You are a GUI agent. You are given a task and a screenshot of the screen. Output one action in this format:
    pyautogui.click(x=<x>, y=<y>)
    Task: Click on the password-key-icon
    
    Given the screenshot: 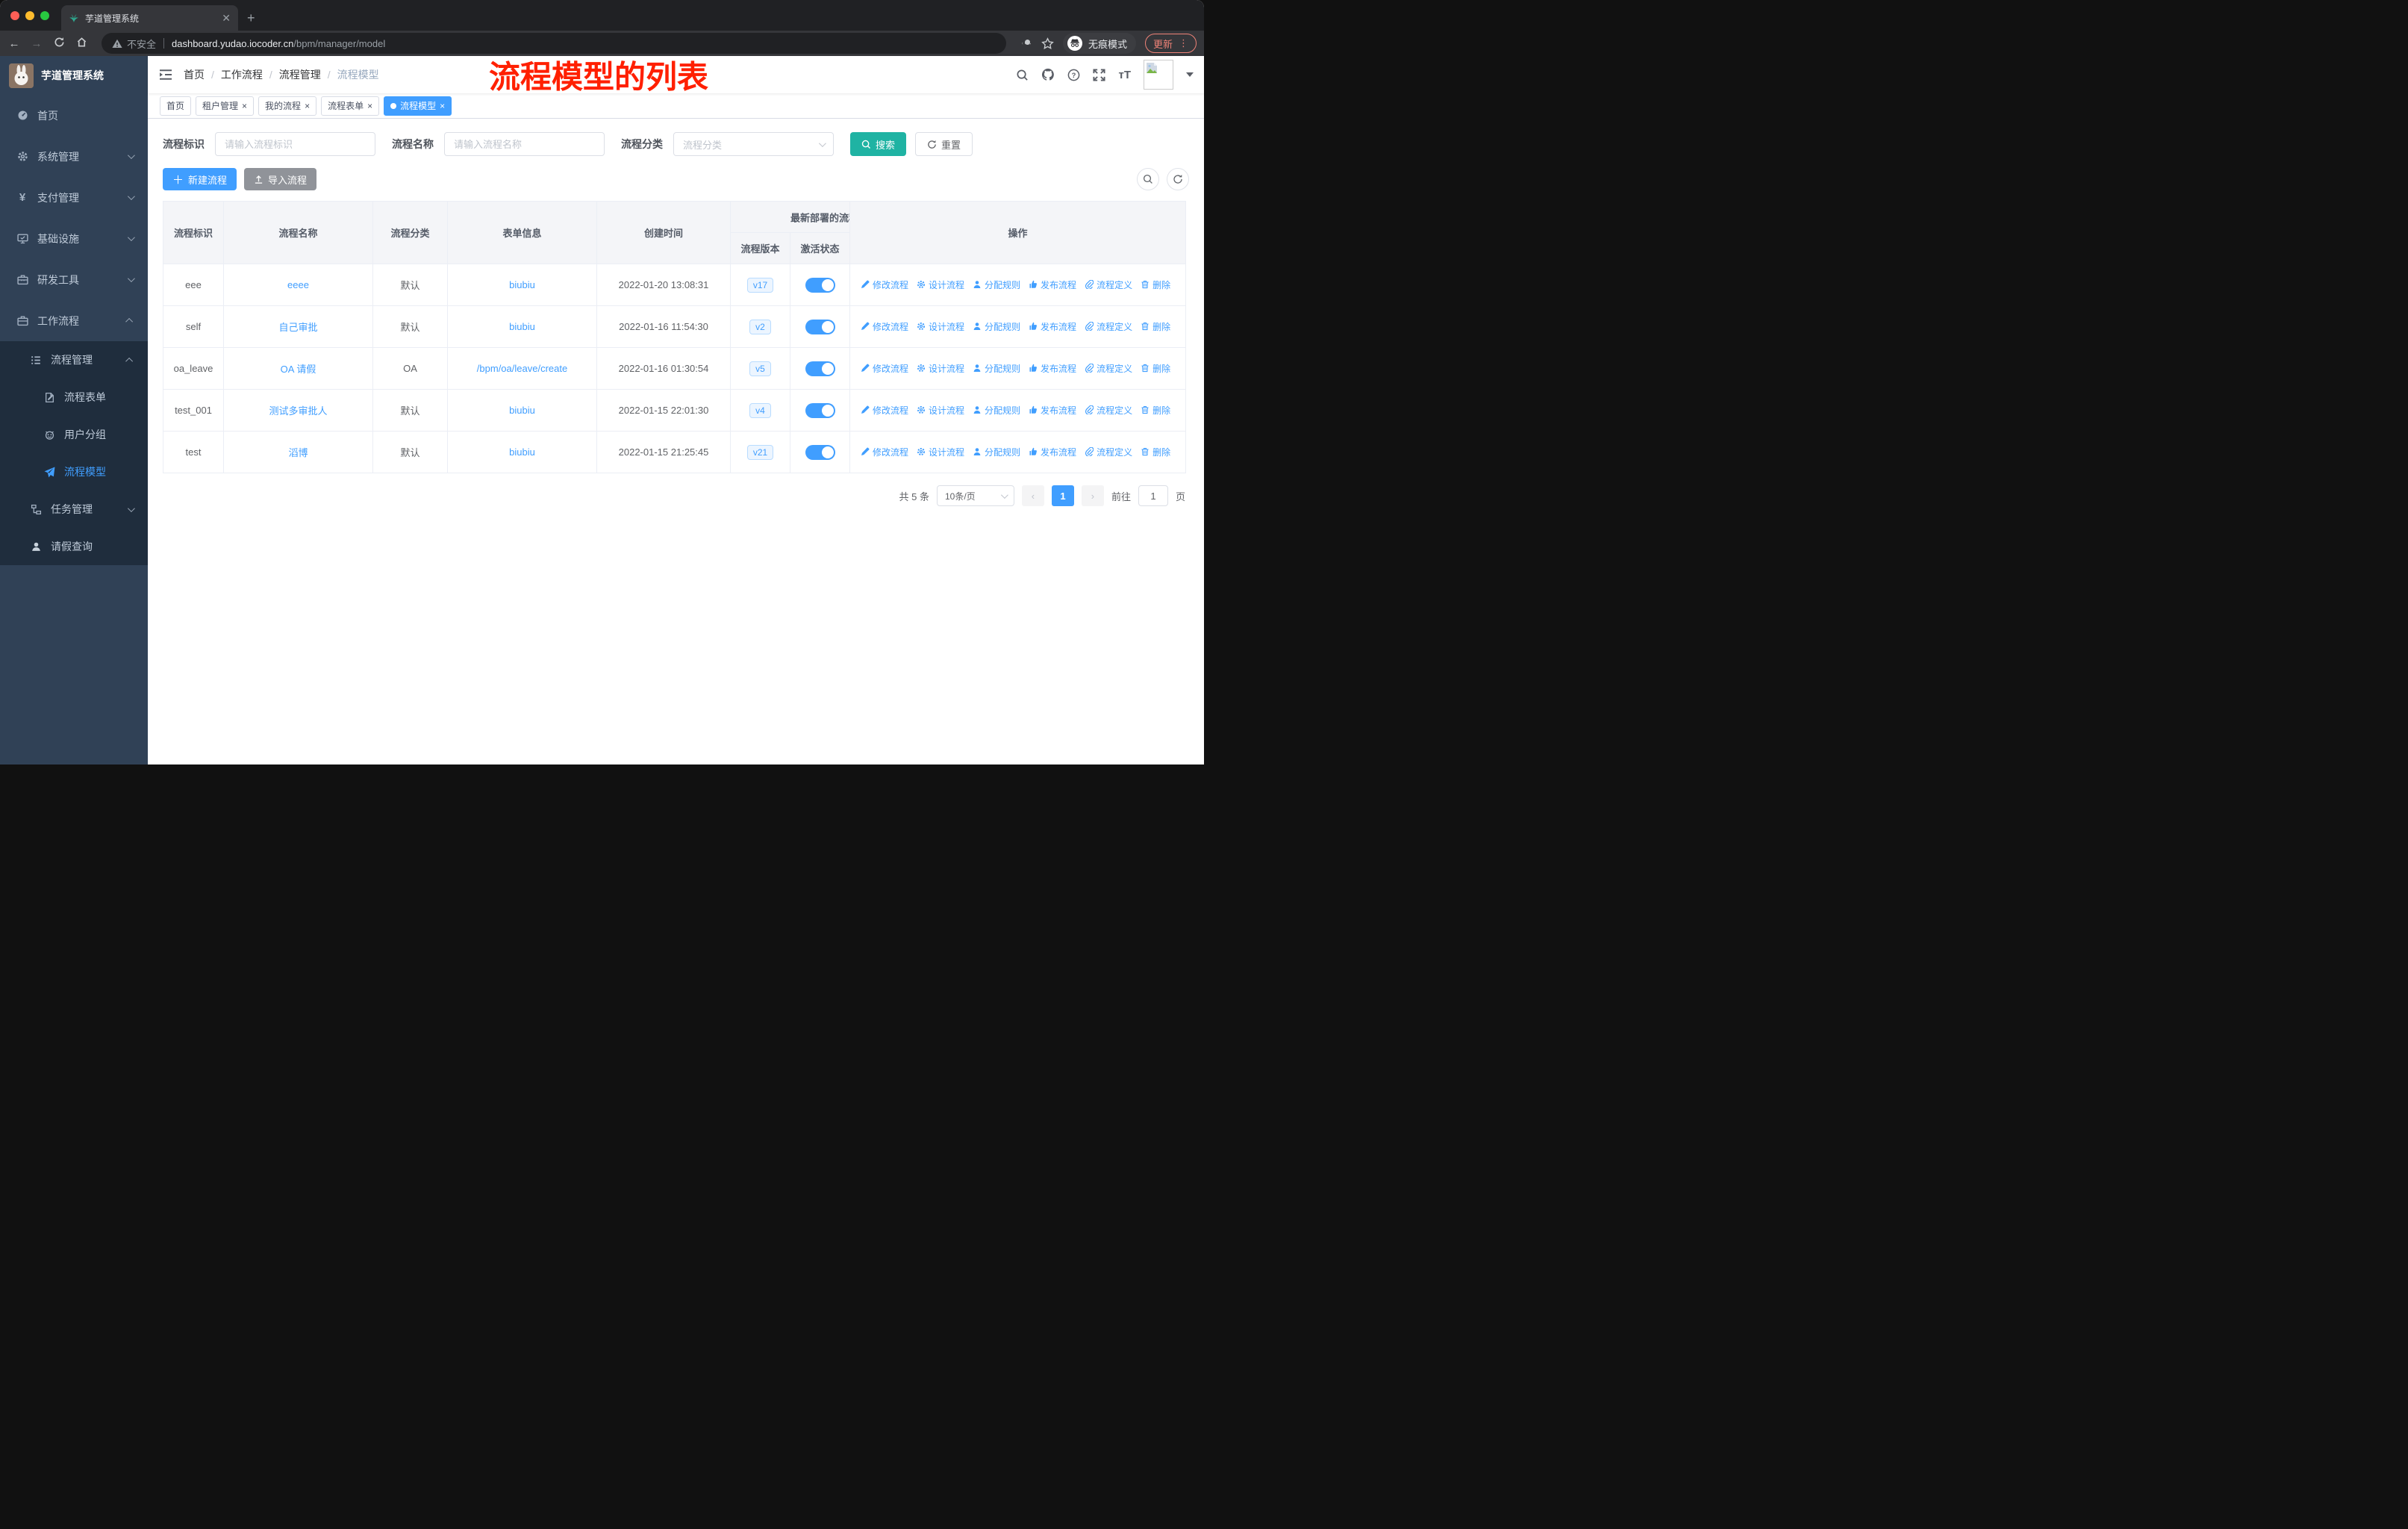 What is the action you would take?
    pyautogui.click(x=1026, y=43)
    